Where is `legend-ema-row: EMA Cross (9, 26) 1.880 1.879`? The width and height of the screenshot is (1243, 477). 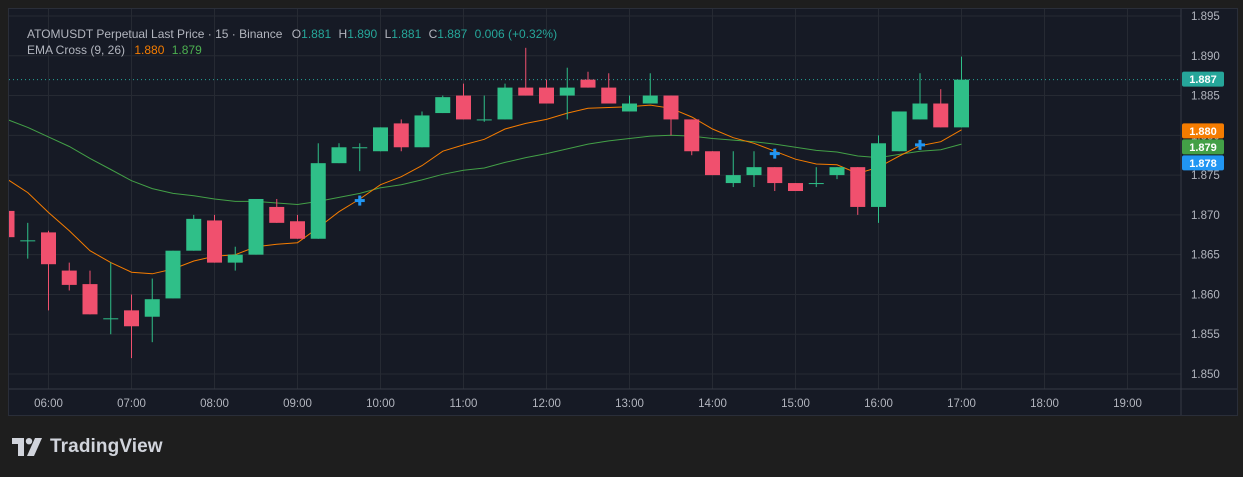
legend-ema-row: EMA Cross (9, 26) 1.880 1.879 is located at coordinates (292, 50).